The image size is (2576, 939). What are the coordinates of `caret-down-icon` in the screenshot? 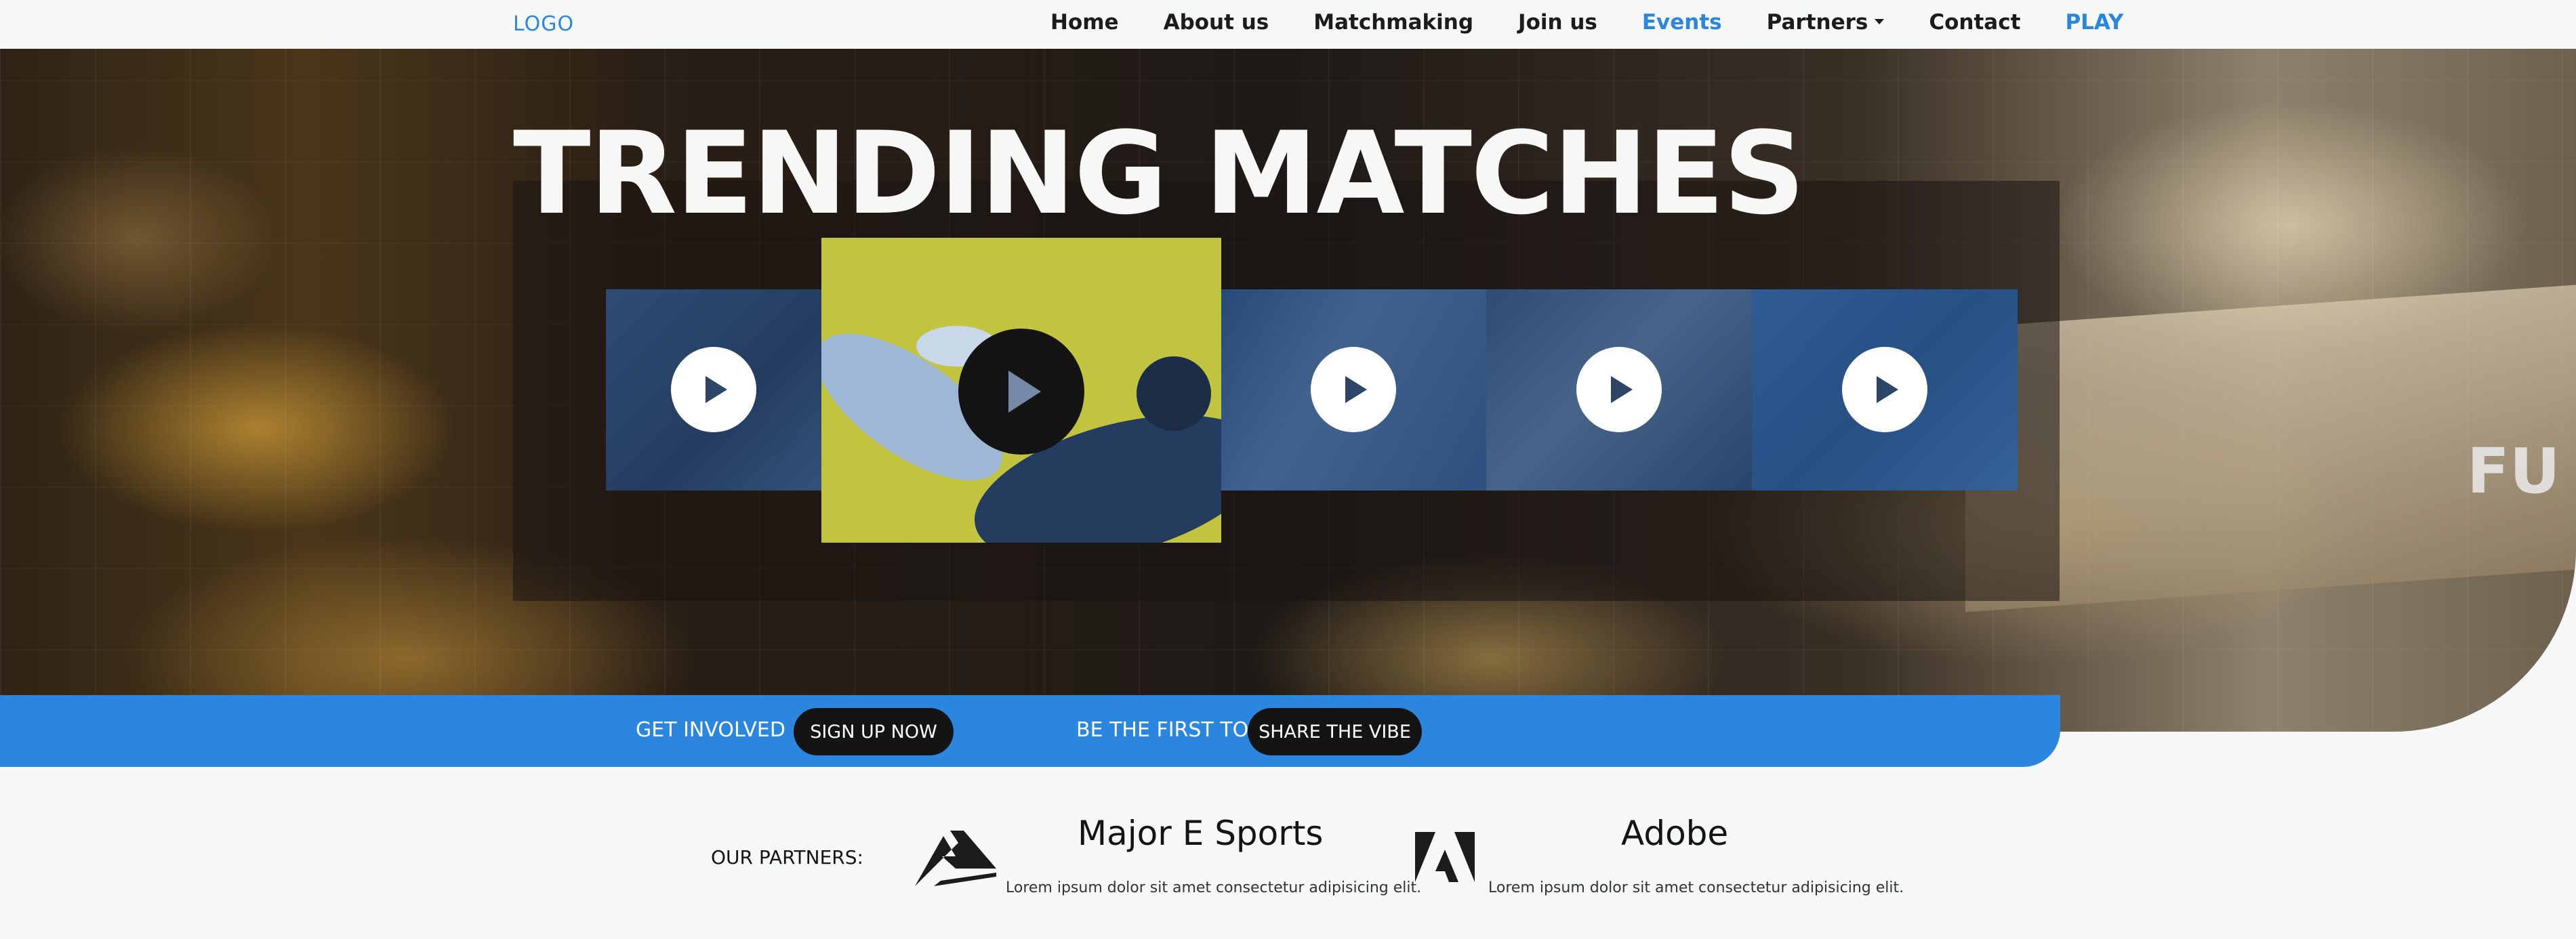 It's located at (1880, 21).